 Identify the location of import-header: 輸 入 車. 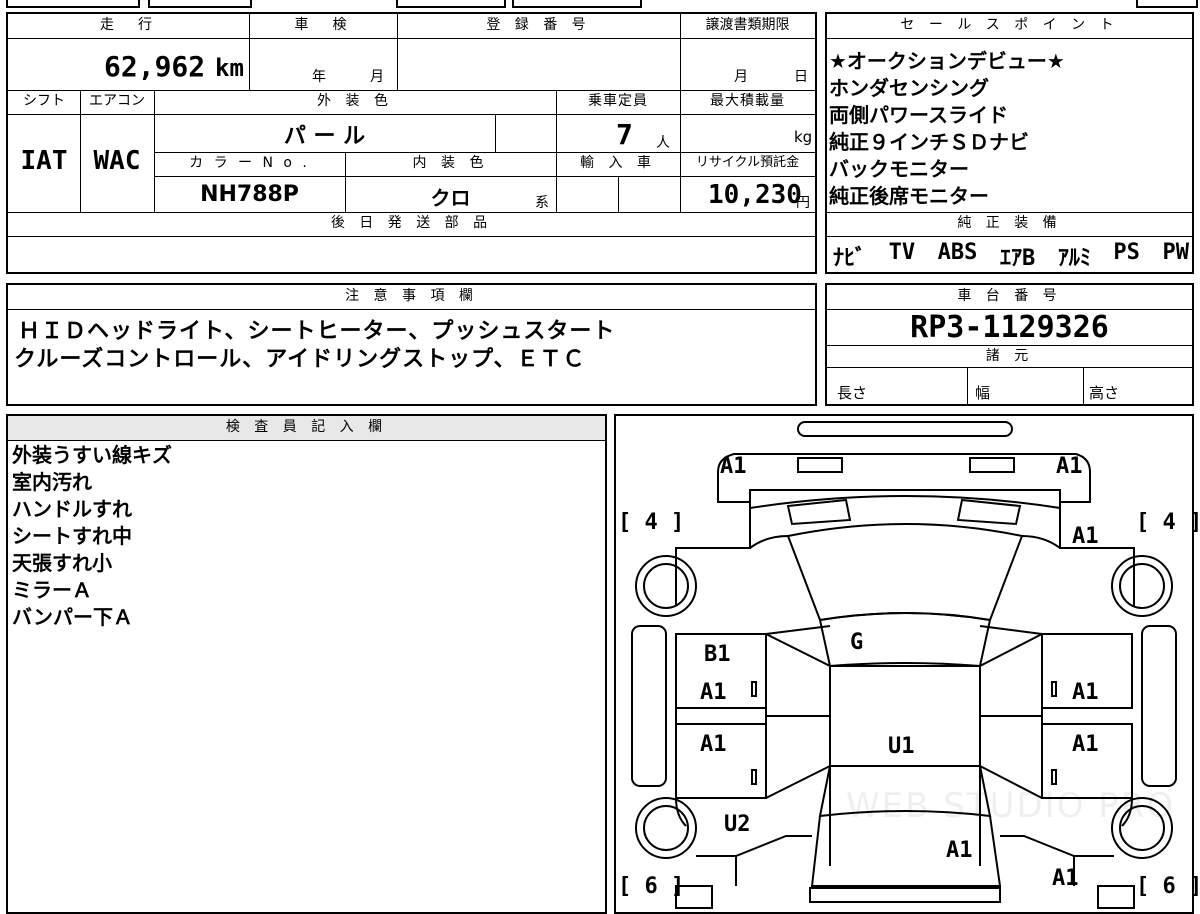
(618, 163).